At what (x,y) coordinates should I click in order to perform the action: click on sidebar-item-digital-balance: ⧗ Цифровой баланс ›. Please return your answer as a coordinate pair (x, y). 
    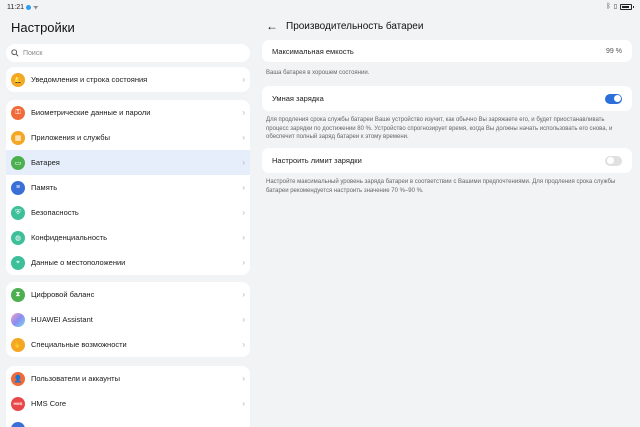
    Looking at the image, I should click on (128, 294).